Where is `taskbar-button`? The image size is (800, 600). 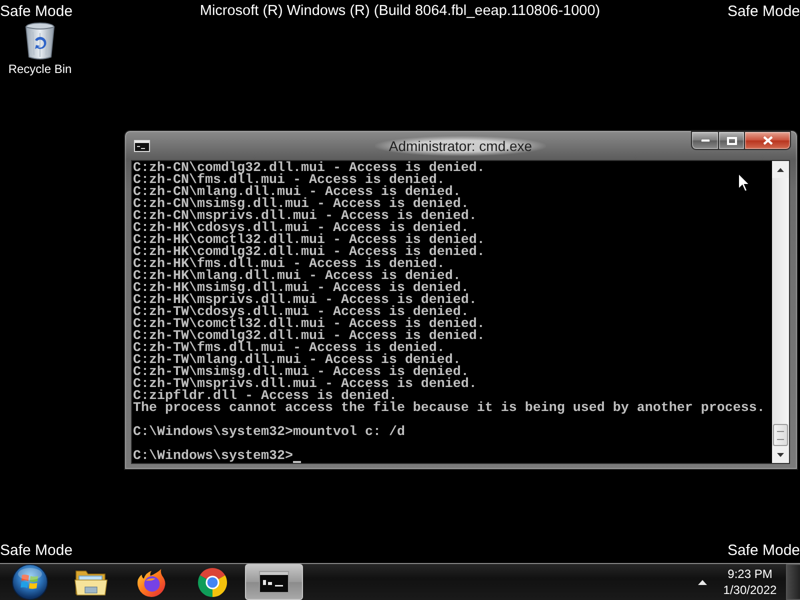
taskbar-button is located at coordinates (274, 582).